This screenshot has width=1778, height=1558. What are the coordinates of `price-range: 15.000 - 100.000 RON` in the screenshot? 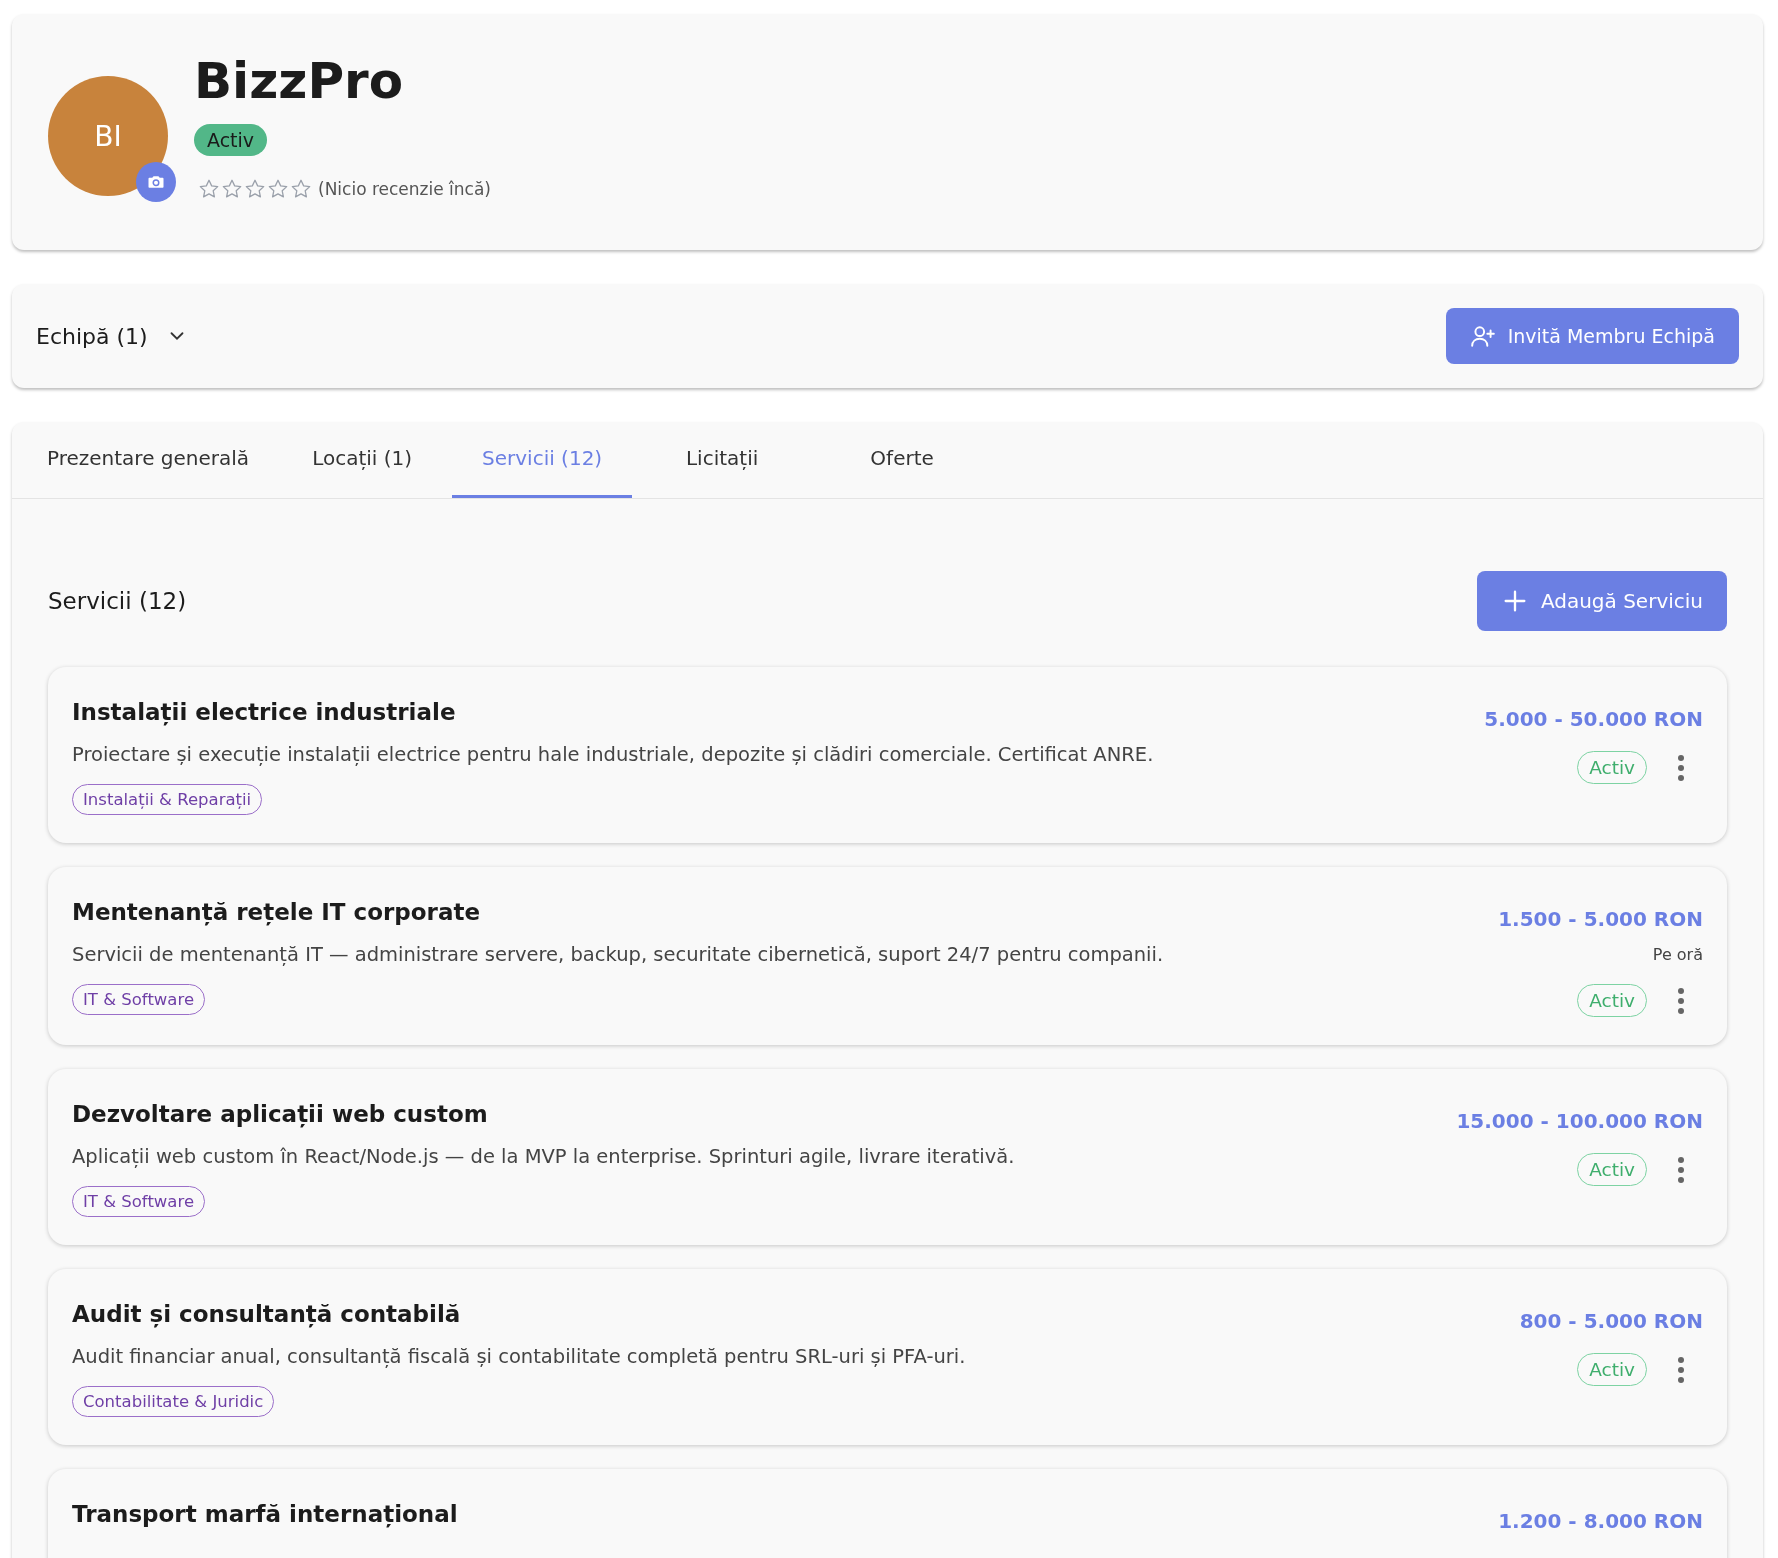 It's located at (1579, 1121).